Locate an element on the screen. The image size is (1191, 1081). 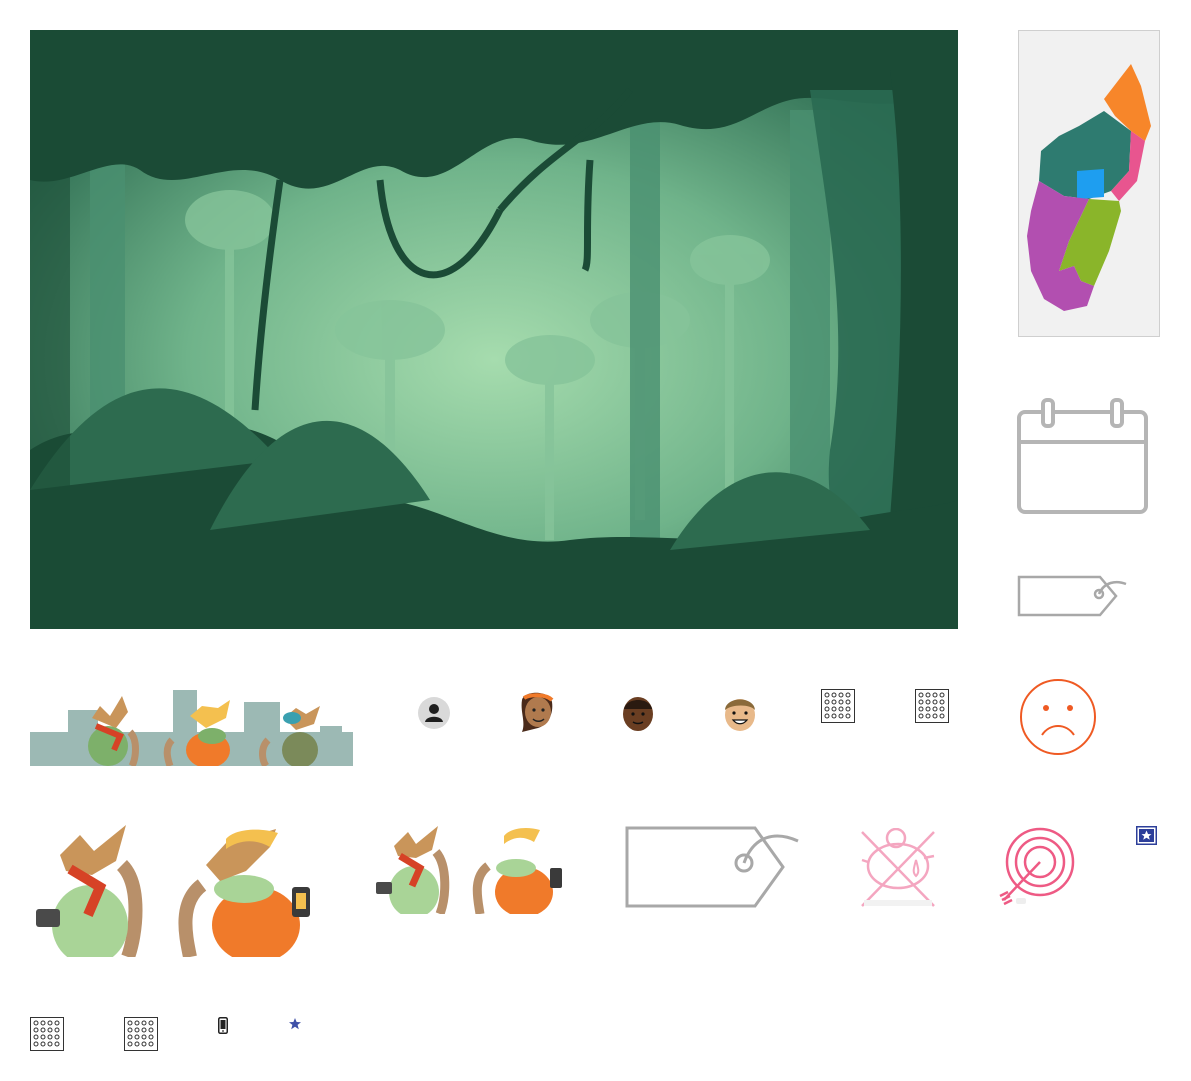
lemurs-small-illustration is located at coordinates (470, 870).